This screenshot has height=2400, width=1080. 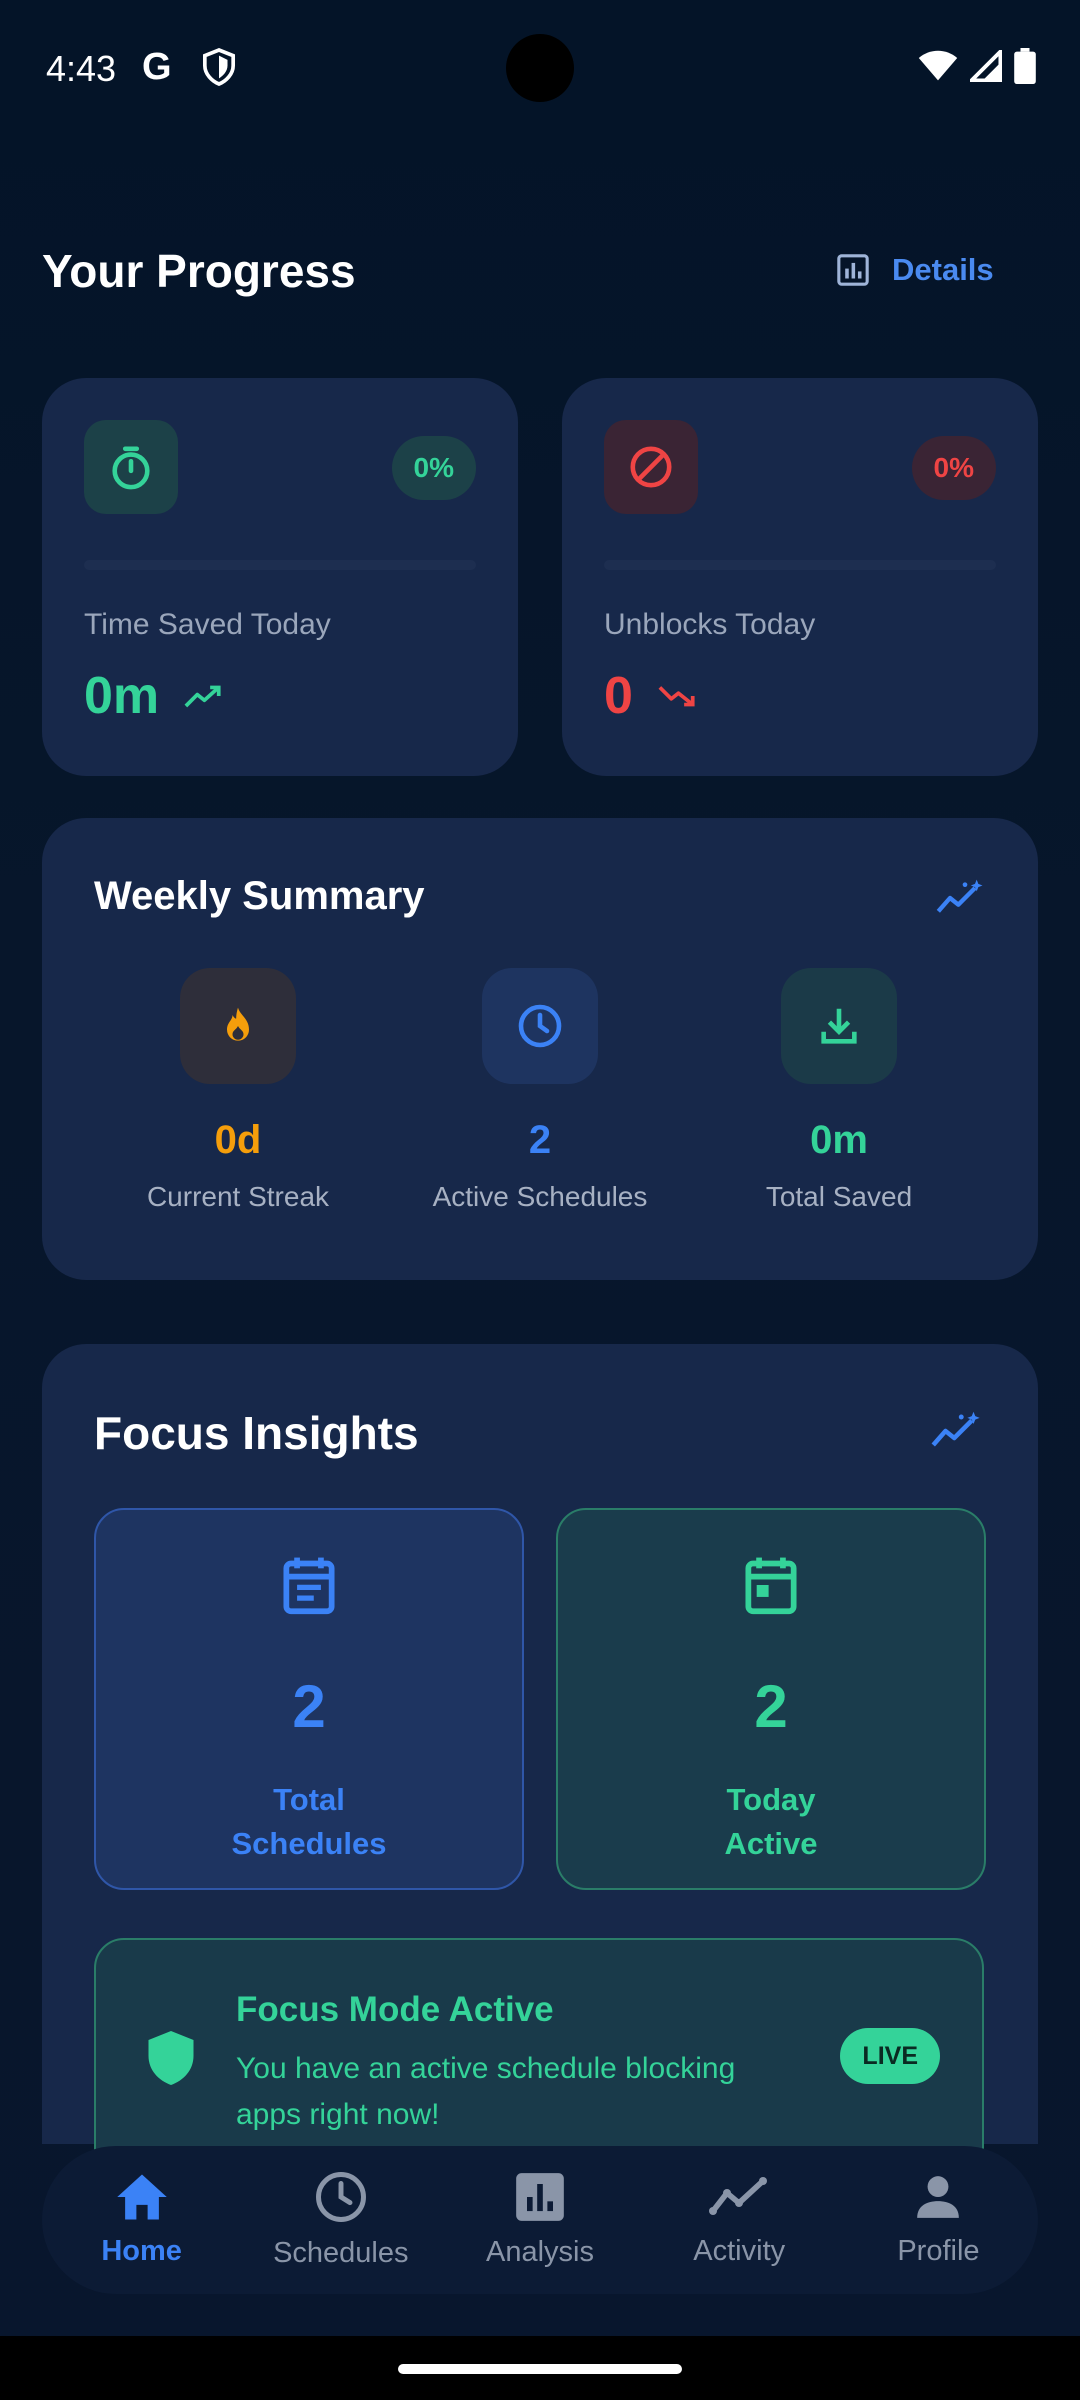 I want to click on home-gesture-bar, so click(x=540, y=2369).